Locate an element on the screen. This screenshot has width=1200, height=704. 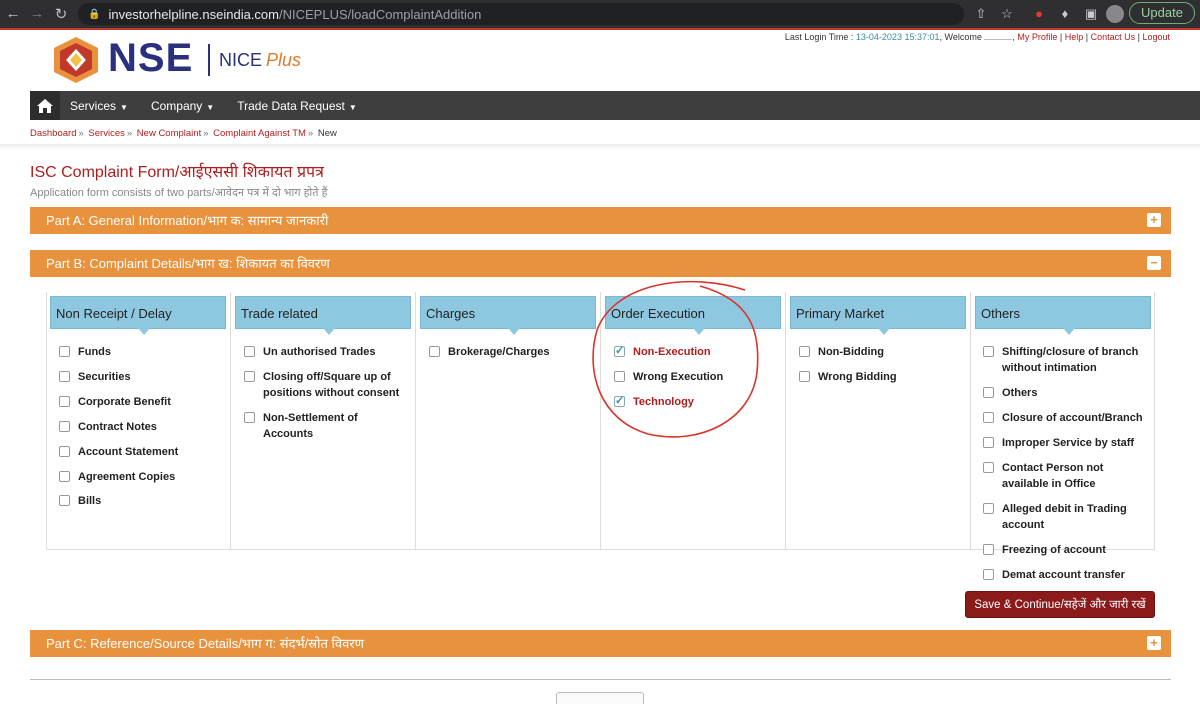
breadcrumb-current: New is located at coordinates (327, 133).